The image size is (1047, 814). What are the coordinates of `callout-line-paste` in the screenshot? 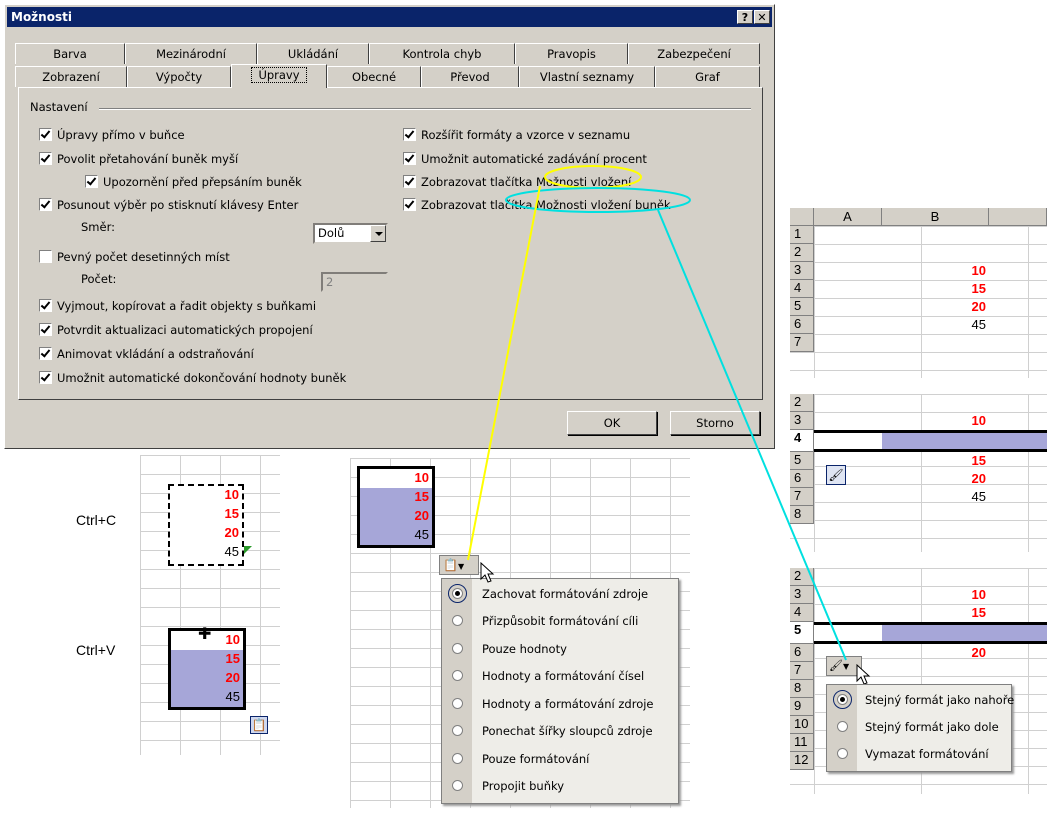 It's located at (504, 373).